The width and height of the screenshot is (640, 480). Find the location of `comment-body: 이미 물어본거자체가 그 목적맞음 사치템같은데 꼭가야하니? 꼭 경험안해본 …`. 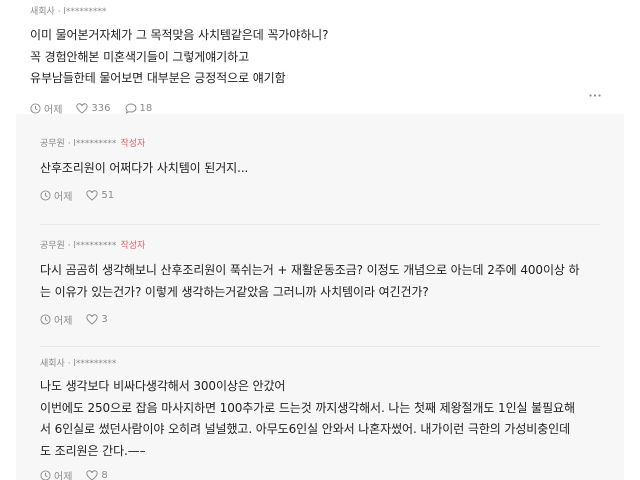

comment-body: 이미 물어본거자체가 그 목적맞음 사치템같은데 꼭가야하니? 꼭 경험안해본 … is located at coordinates (320, 57).